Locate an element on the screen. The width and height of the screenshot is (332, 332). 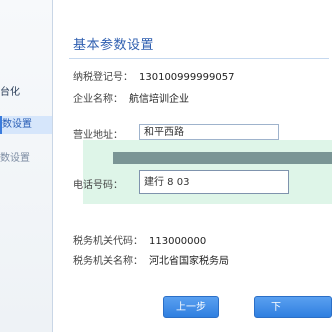
tax-id-row: 纳税登记号： 130100999999057 is located at coordinates (153, 75).